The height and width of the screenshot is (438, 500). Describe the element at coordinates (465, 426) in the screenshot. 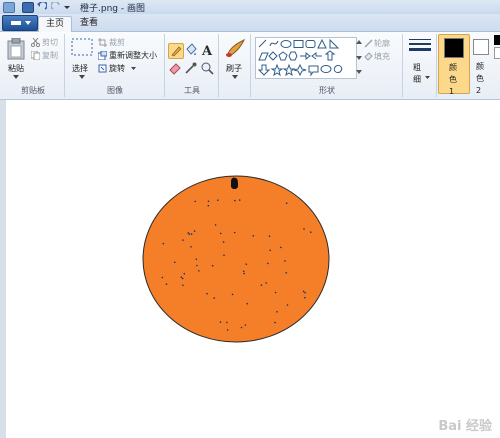

I see `watermark: Bai 经验` at that location.